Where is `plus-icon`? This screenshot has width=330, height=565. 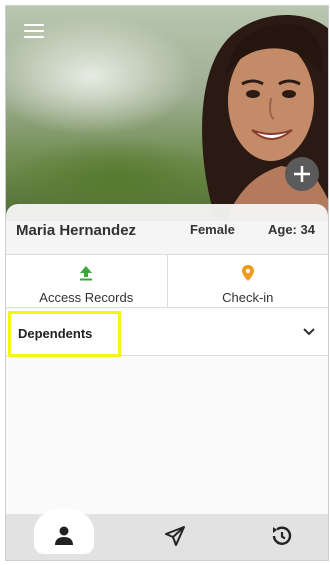
plus-icon is located at coordinates (302, 174).